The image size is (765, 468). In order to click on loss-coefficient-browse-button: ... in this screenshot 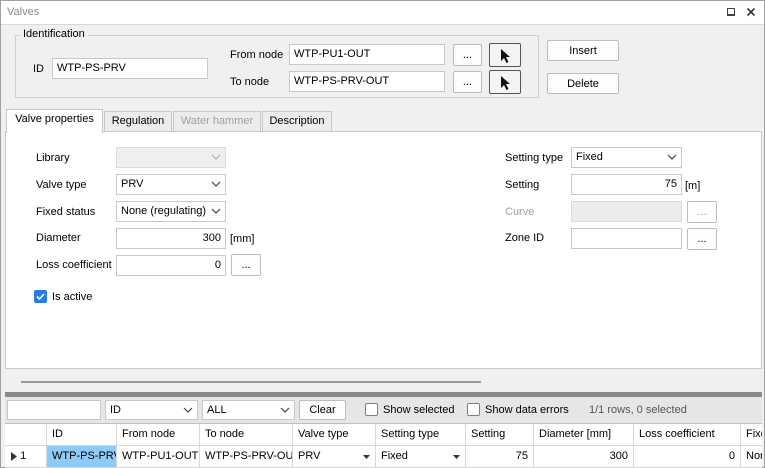, I will do `click(246, 265)`.